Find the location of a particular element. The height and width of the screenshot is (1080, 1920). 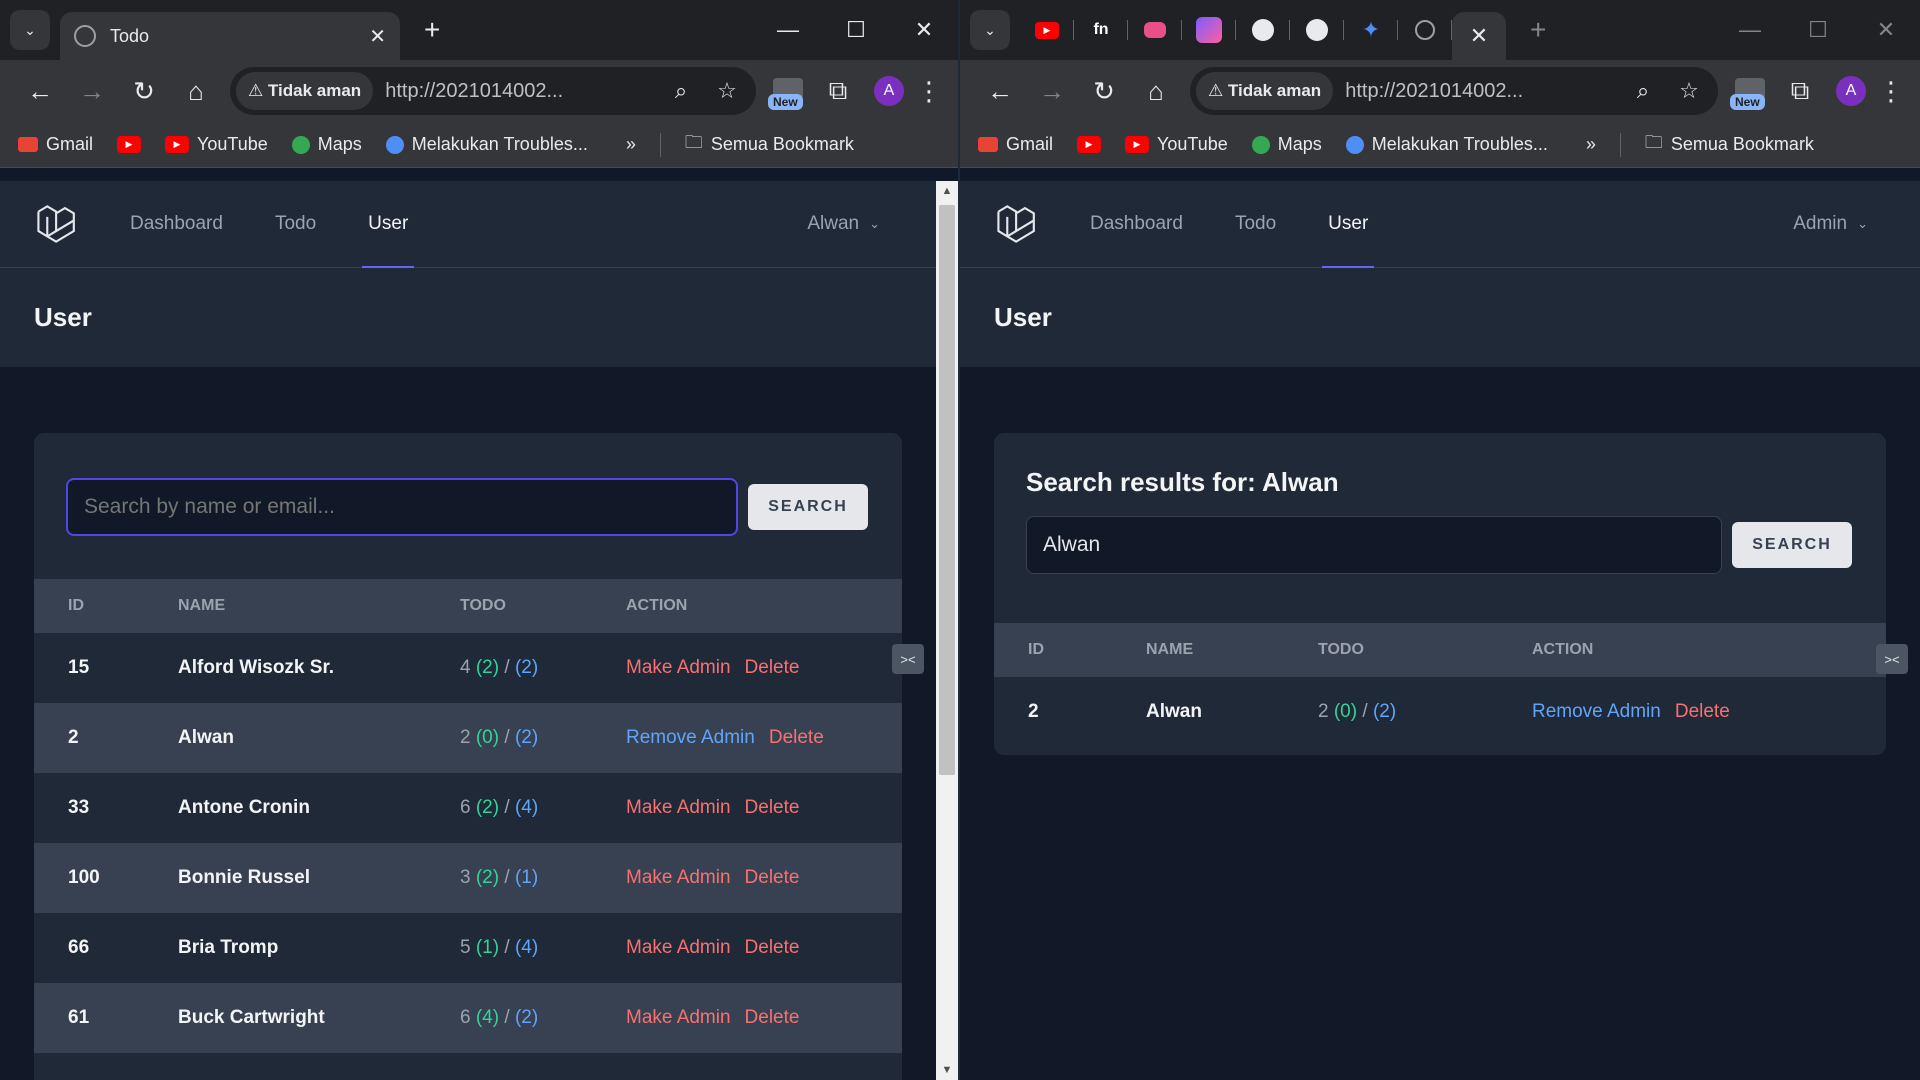

page-scrollbar: ▲ ▼ is located at coordinates (947, 630).